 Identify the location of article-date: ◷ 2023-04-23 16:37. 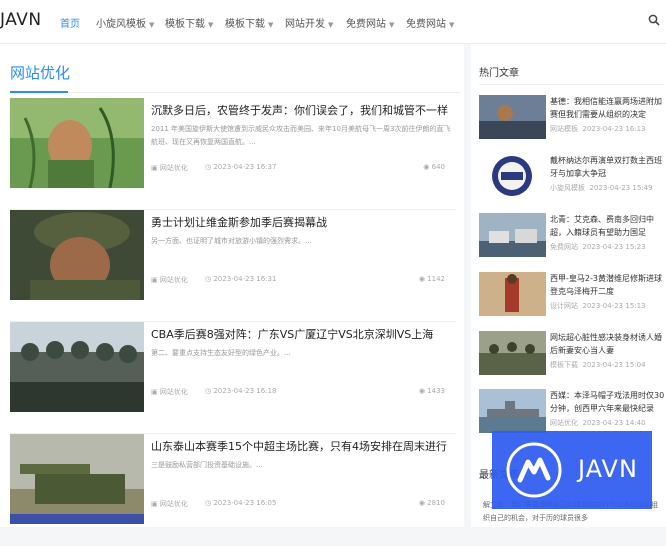
(241, 167).